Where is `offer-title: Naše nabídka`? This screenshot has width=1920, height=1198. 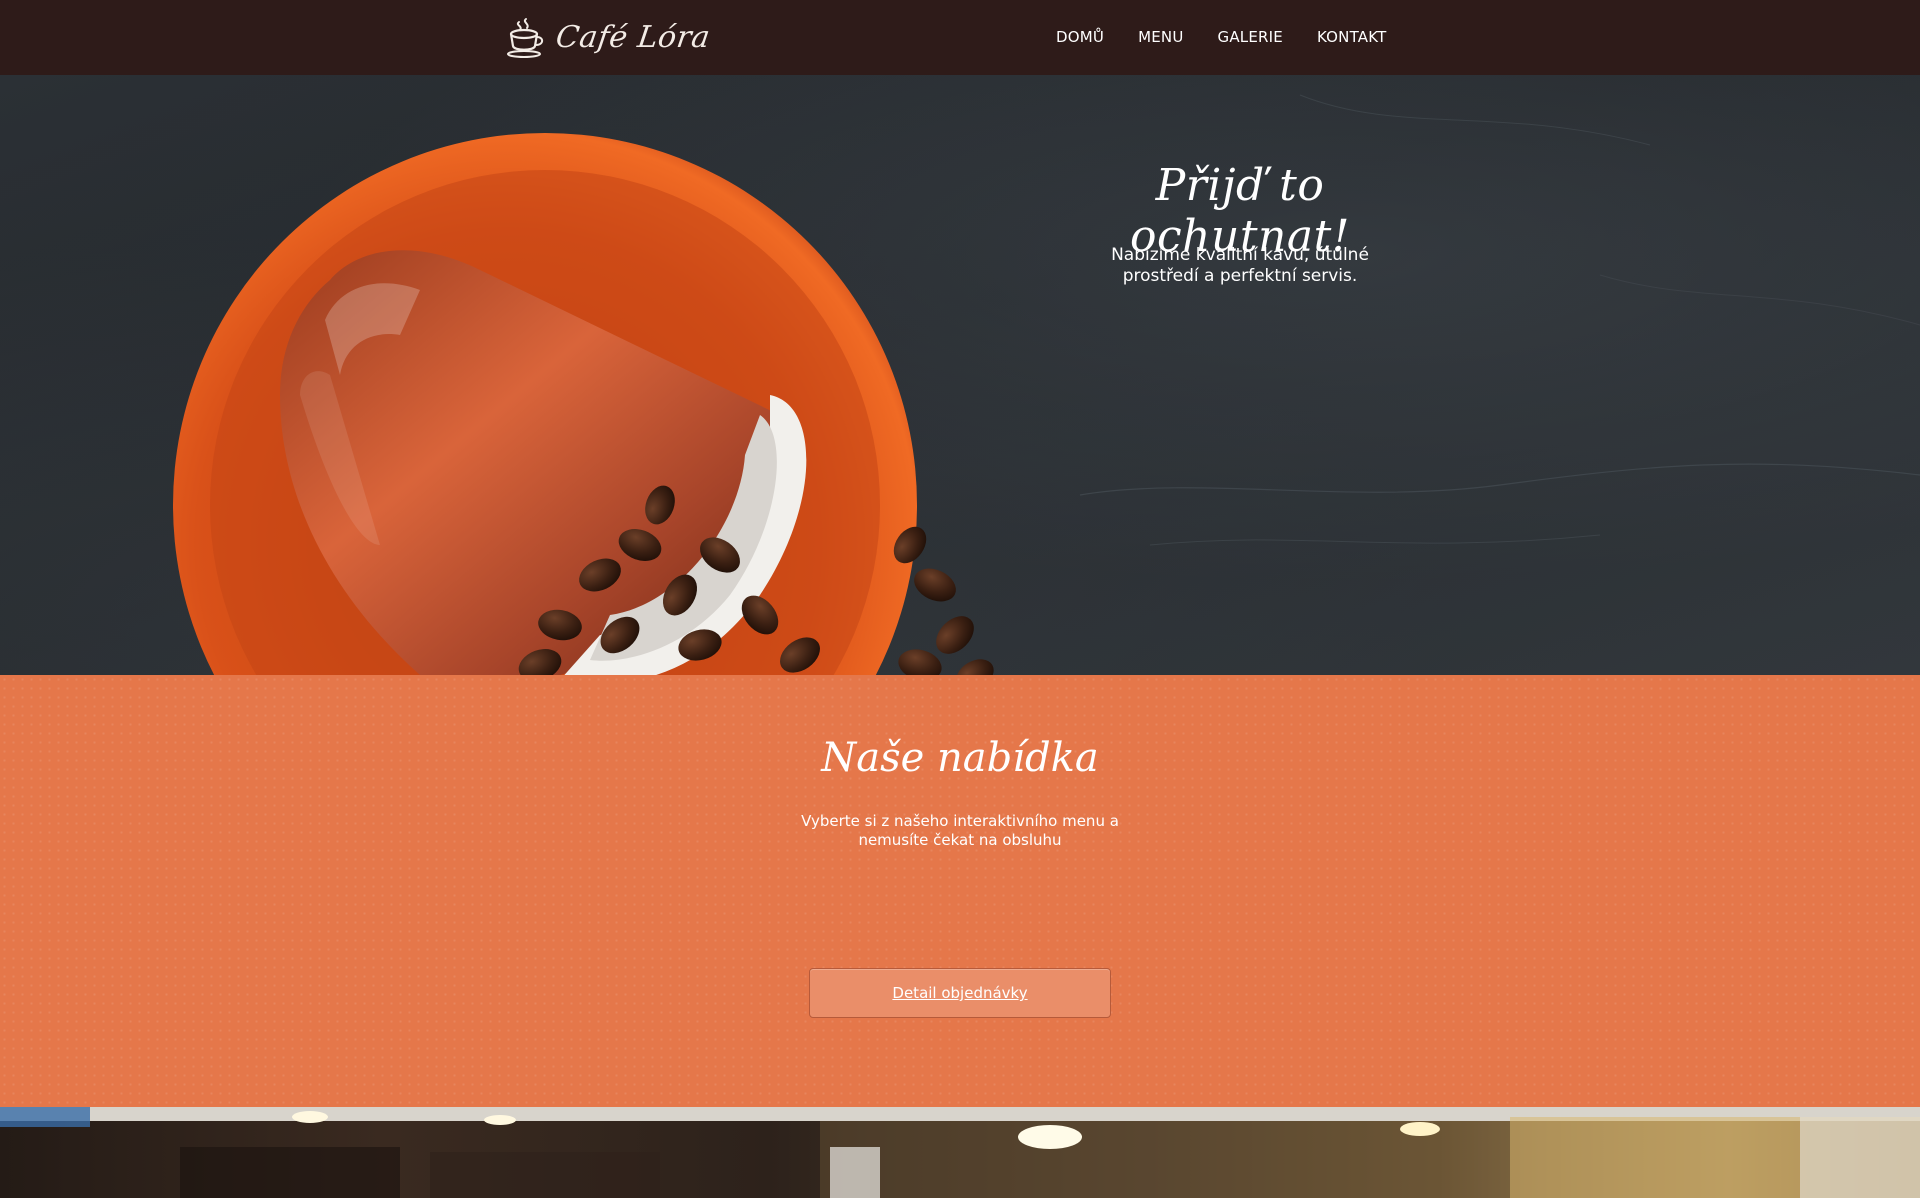
offer-title: Naše nabídka is located at coordinates (960, 758).